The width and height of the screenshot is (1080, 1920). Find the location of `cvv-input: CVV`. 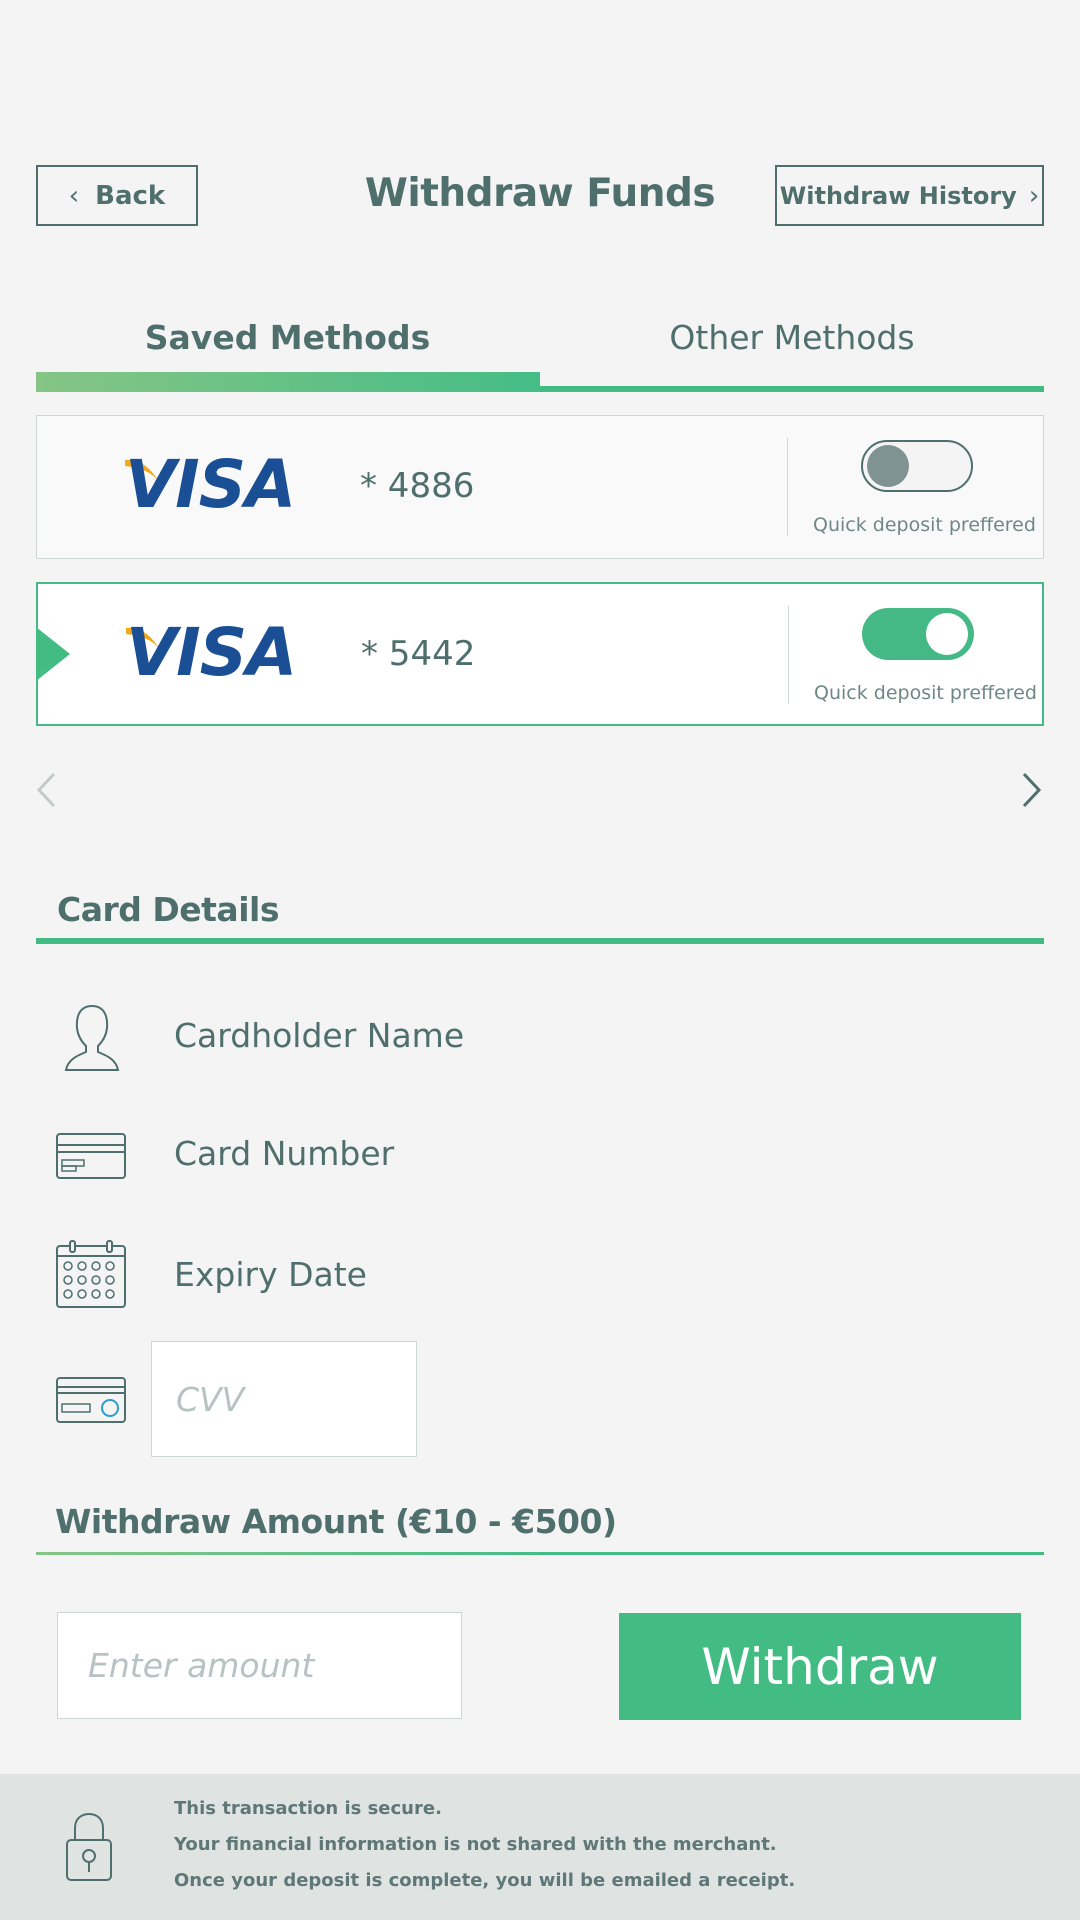

cvv-input: CVV is located at coordinates (284, 1399).